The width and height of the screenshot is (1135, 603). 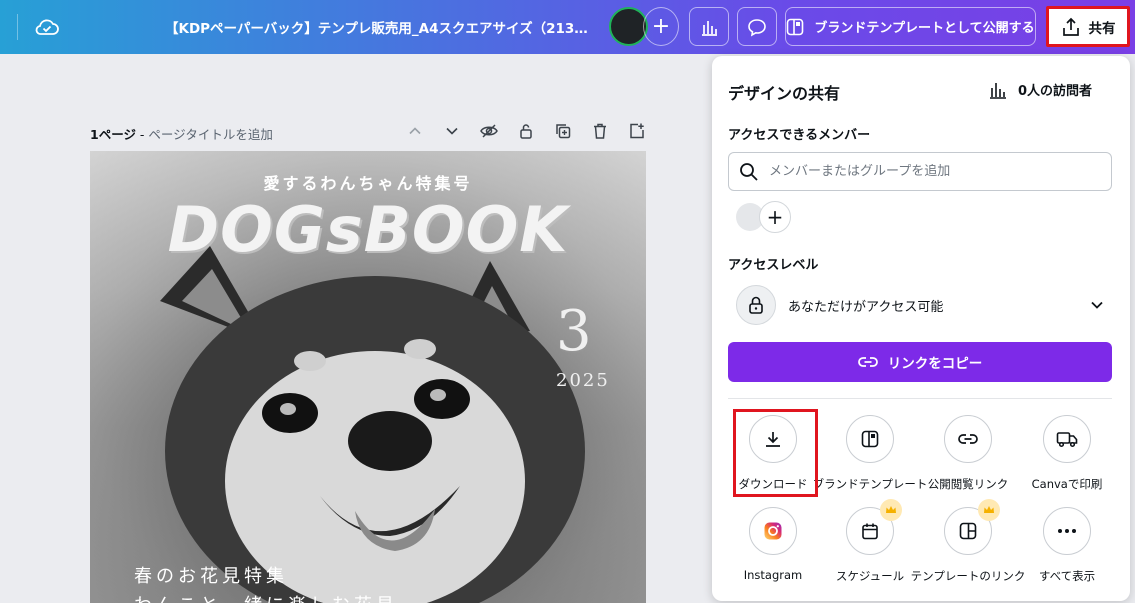 What do you see at coordinates (368, 183) in the screenshot?
I see `canvas-special-issue: 愛するわんちゃん特集号` at bounding box center [368, 183].